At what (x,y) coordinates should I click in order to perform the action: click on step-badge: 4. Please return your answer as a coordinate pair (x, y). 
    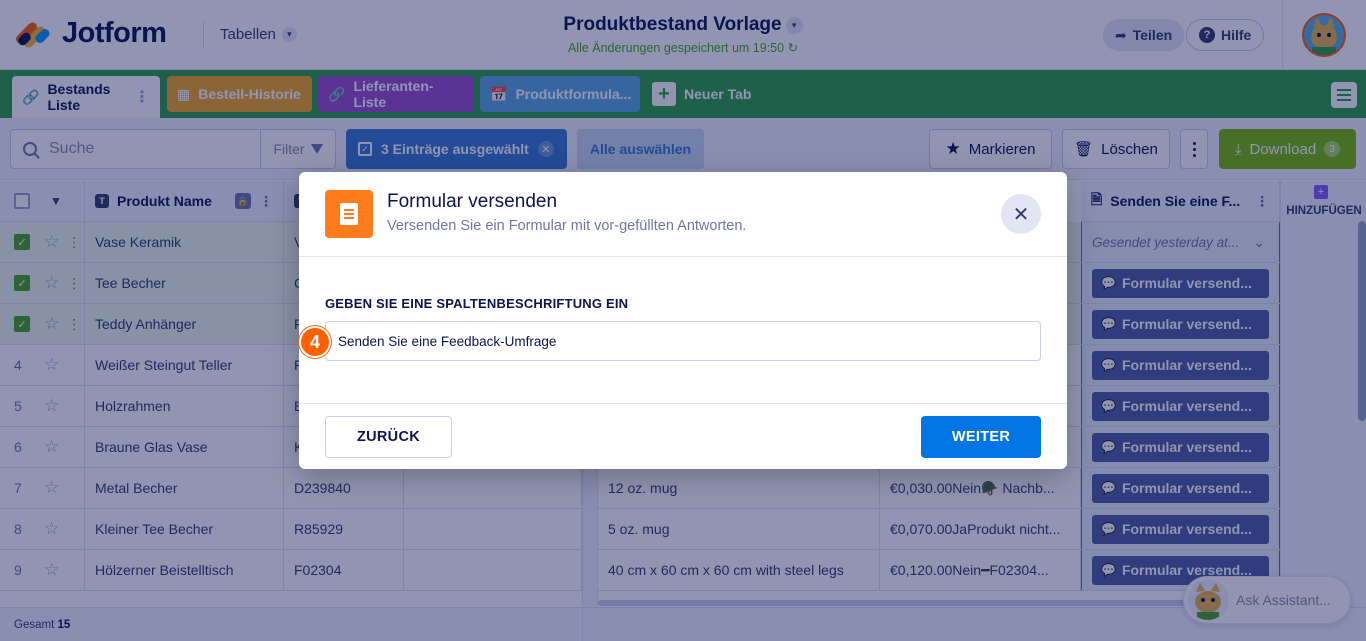
    Looking at the image, I should click on (315, 342).